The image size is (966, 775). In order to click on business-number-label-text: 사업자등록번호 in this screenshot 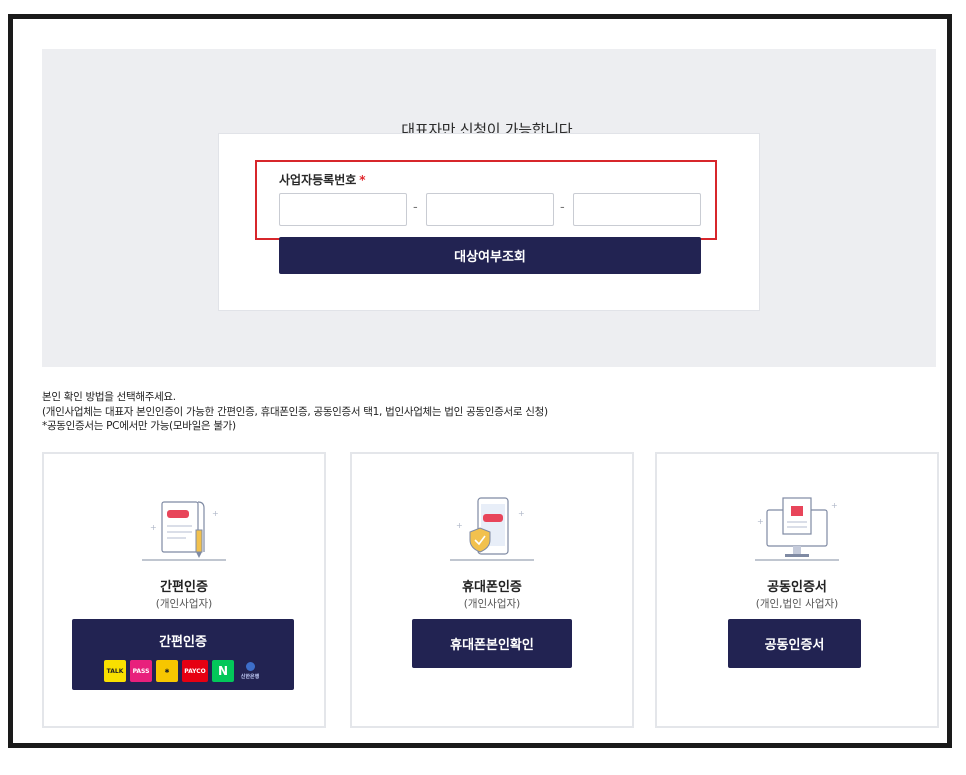, I will do `click(318, 180)`.